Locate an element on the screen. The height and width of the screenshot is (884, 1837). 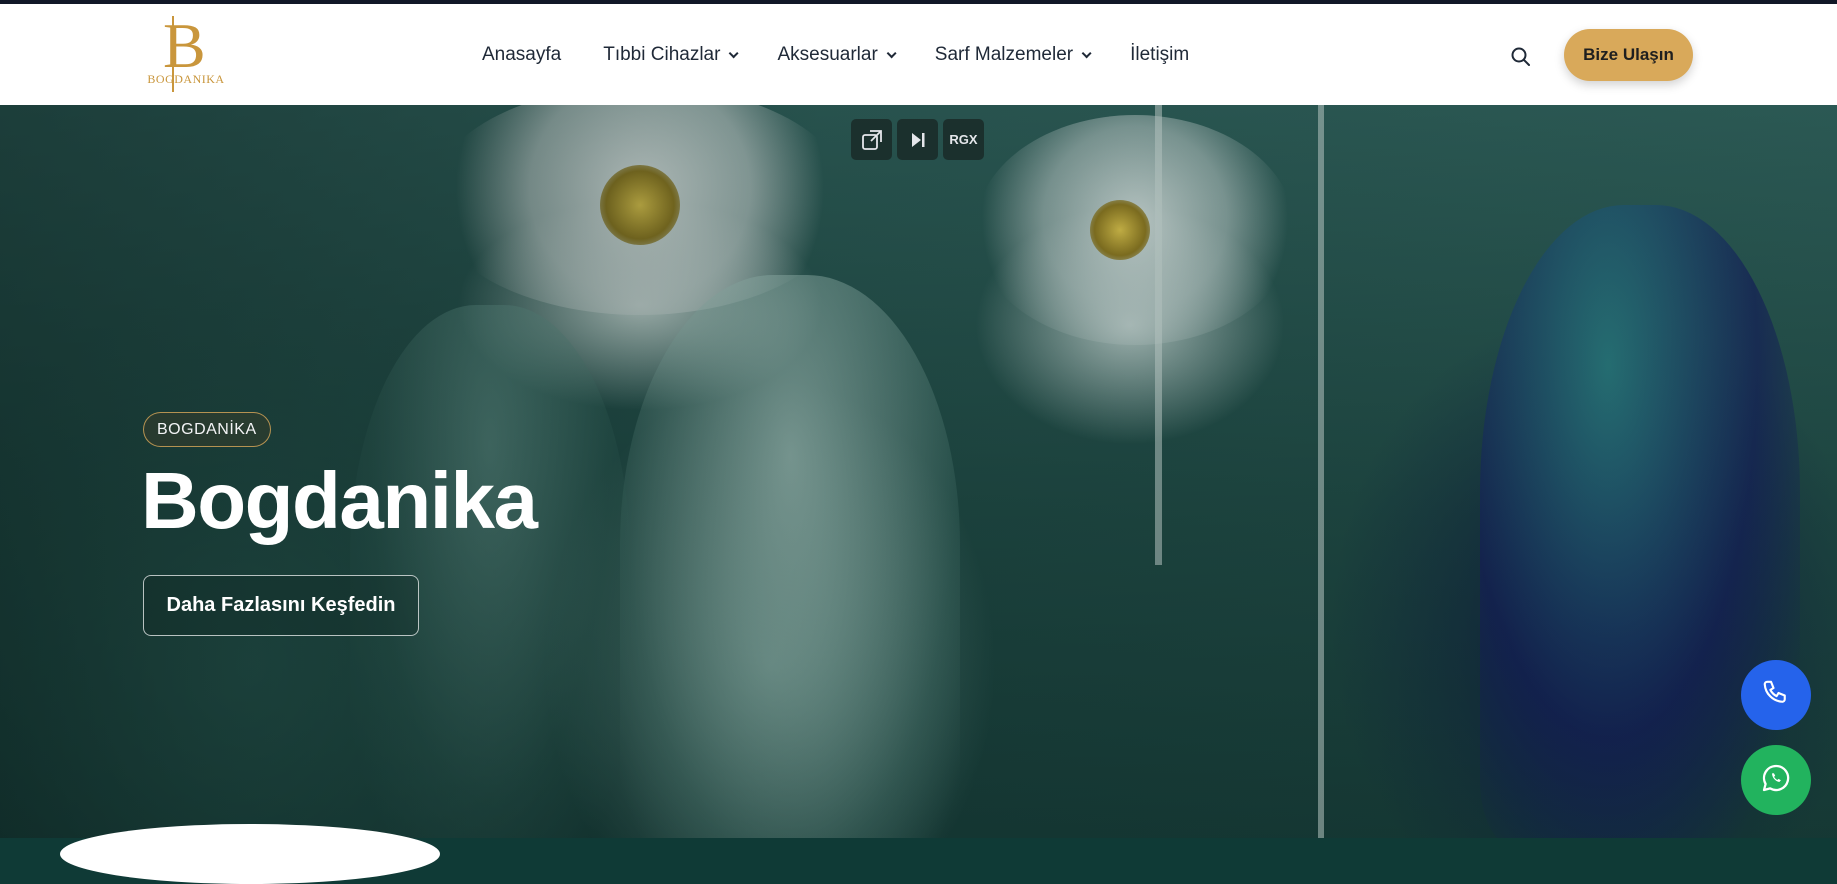
nav-label: İletişim is located at coordinates (1160, 54).